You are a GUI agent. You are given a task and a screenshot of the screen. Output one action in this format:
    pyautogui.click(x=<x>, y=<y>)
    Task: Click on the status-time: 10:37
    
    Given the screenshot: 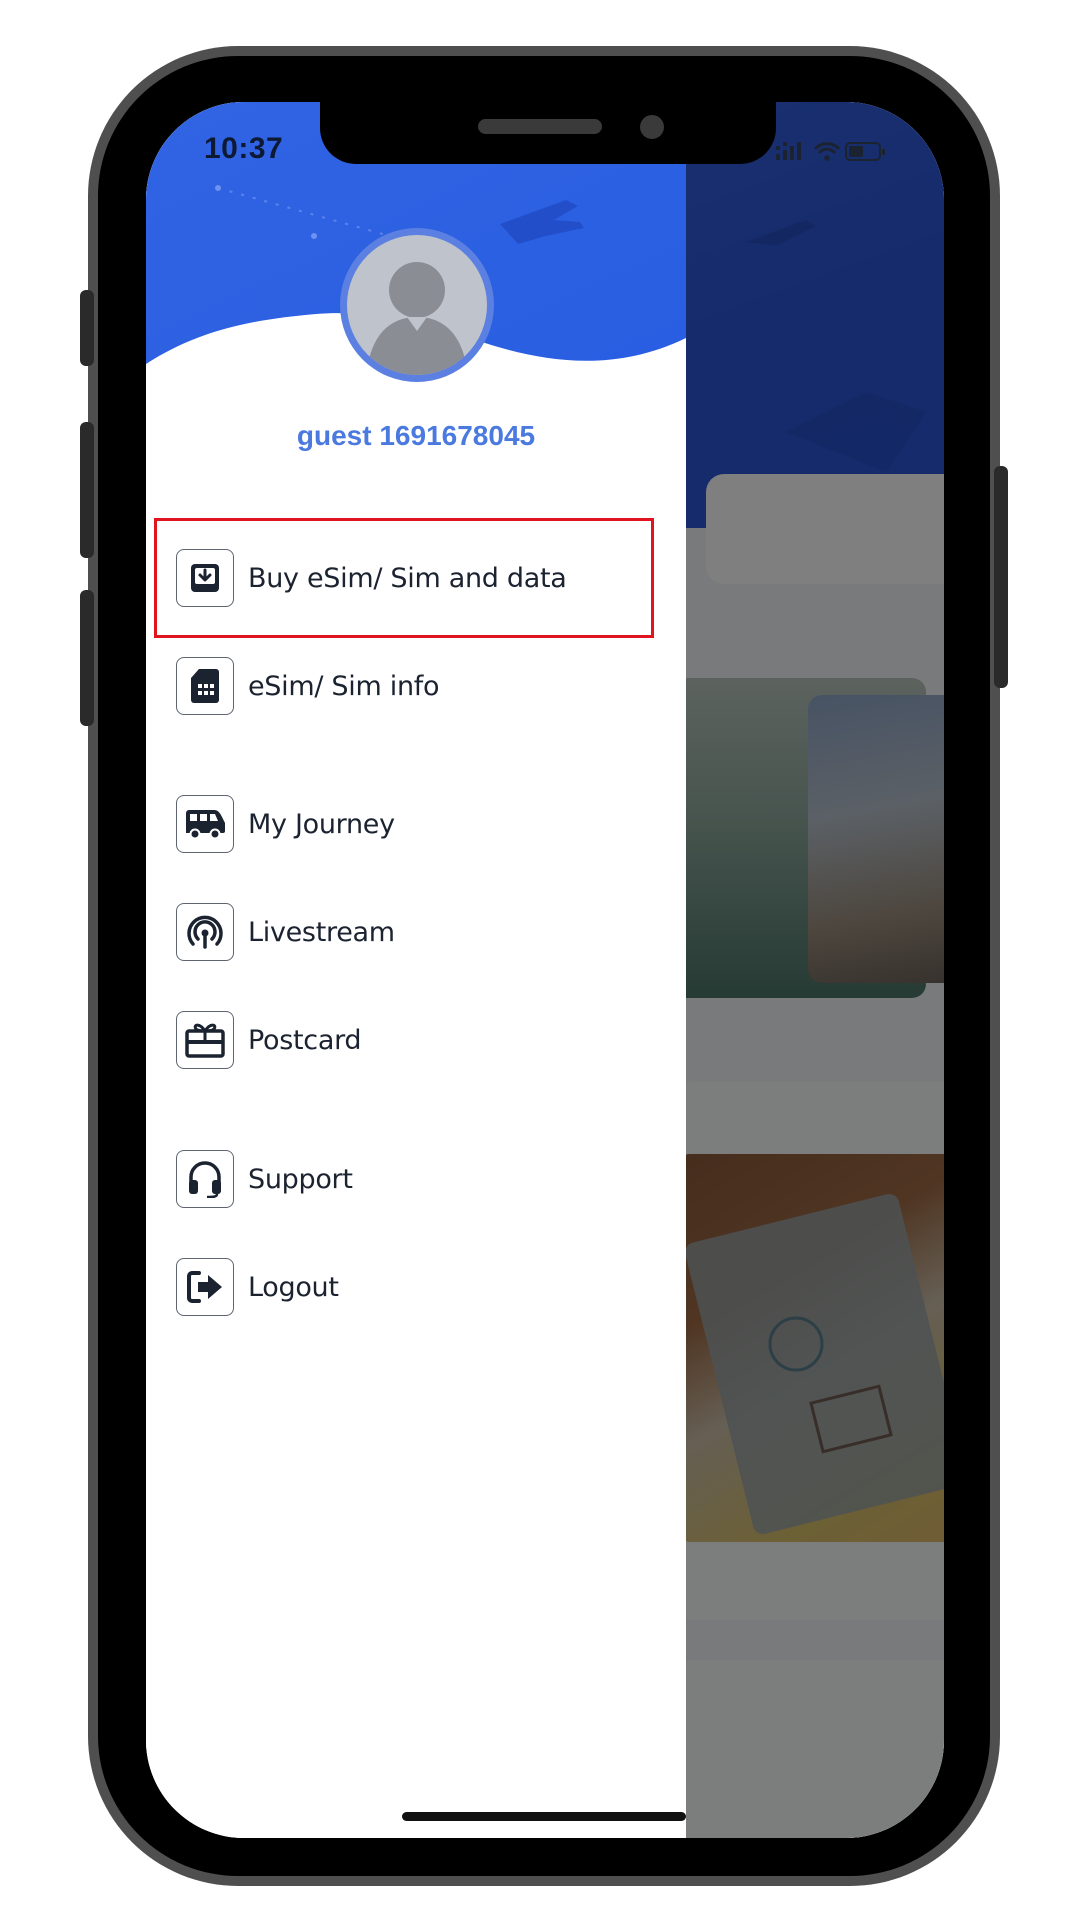 What is the action you would take?
    pyautogui.click(x=244, y=148)
    